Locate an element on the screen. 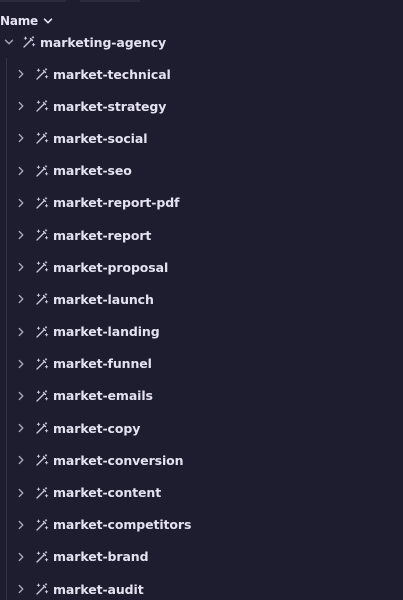 This screenshot has height=600, width=403. tree-row-label: market-report is located at coordinates (102, 235).